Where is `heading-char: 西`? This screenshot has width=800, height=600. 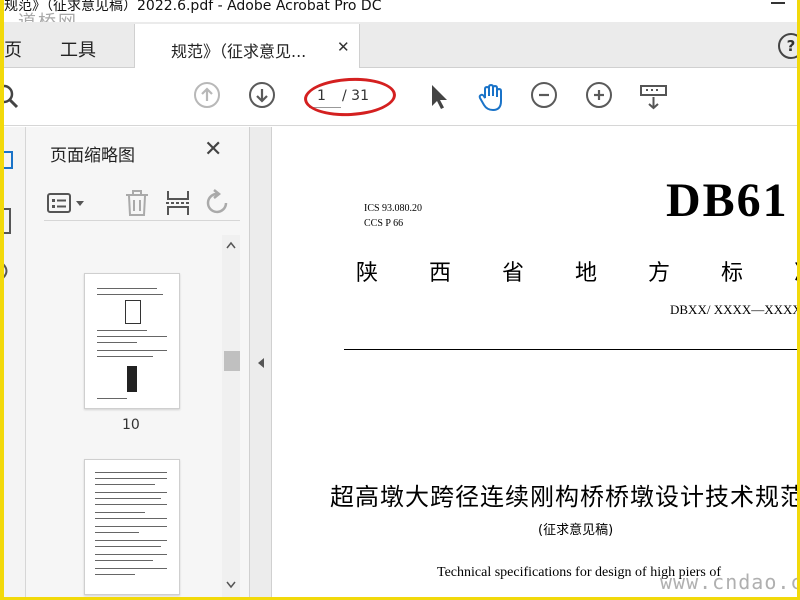
heading-char: 西 is located at coordinates (440, 273).